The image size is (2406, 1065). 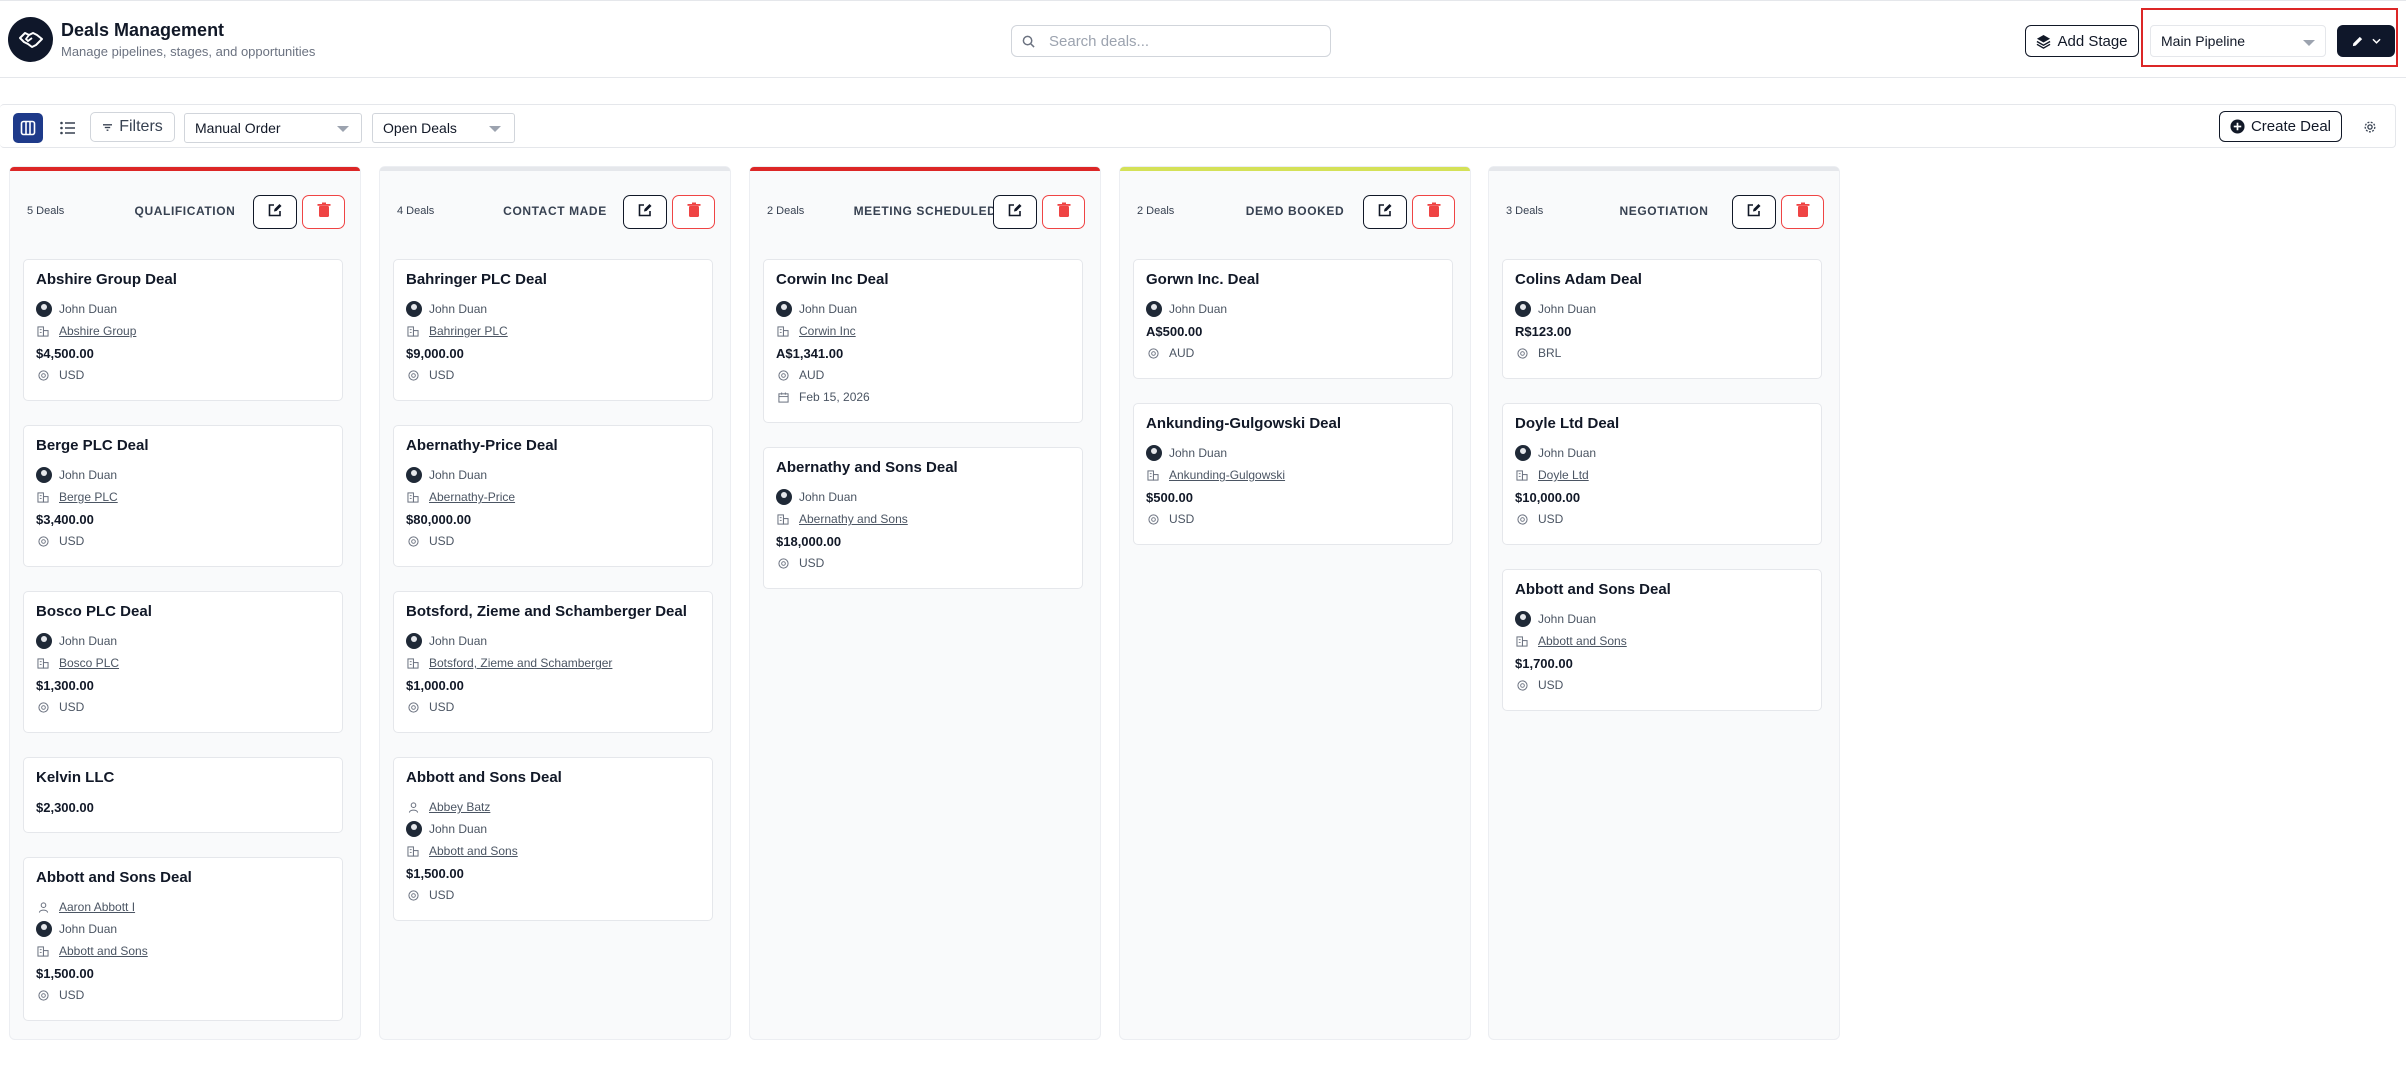 I want to click on deal-amount: $10,000.00, so click(x=1548, y=497).